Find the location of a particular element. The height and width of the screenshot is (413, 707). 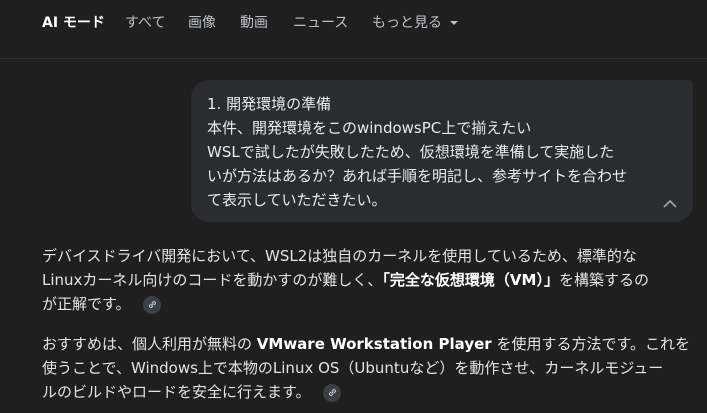

more-menu-button: もっと見る is located at coordinates (415, 22).